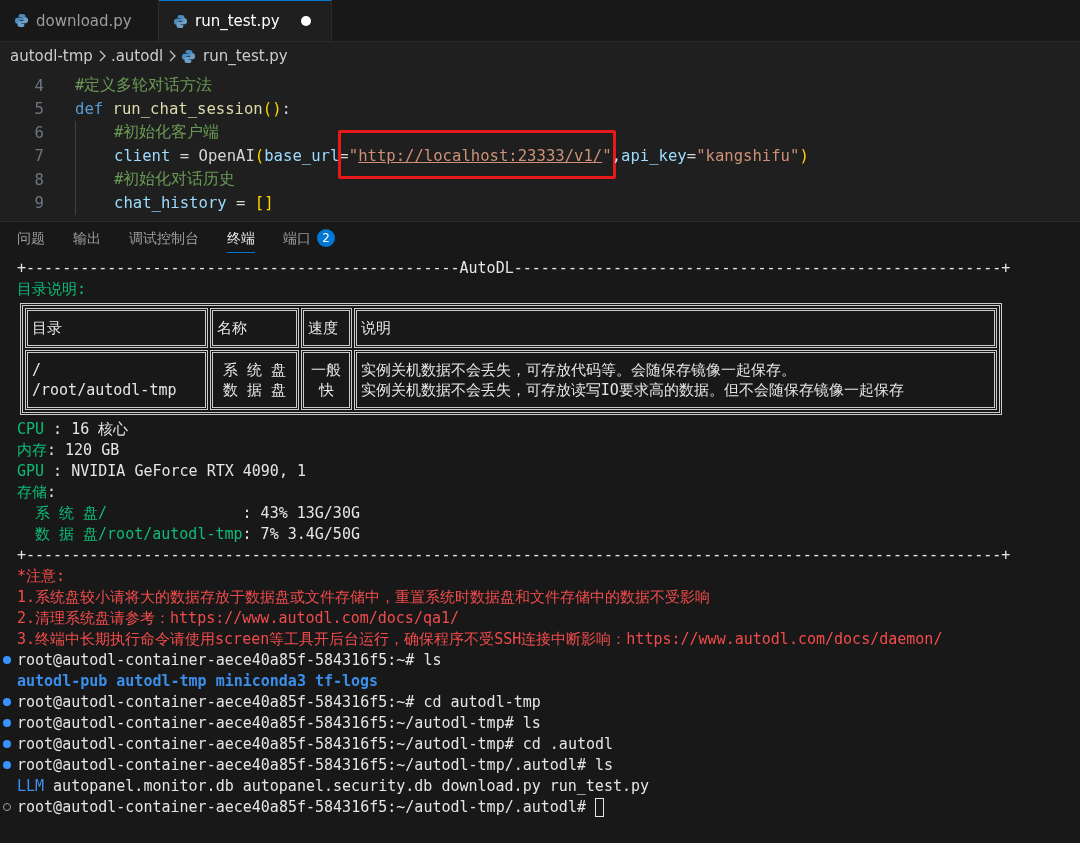 The width and height of the screenshot is (1080, 843). I want to click on table-header: 速度, so click(326, 328).